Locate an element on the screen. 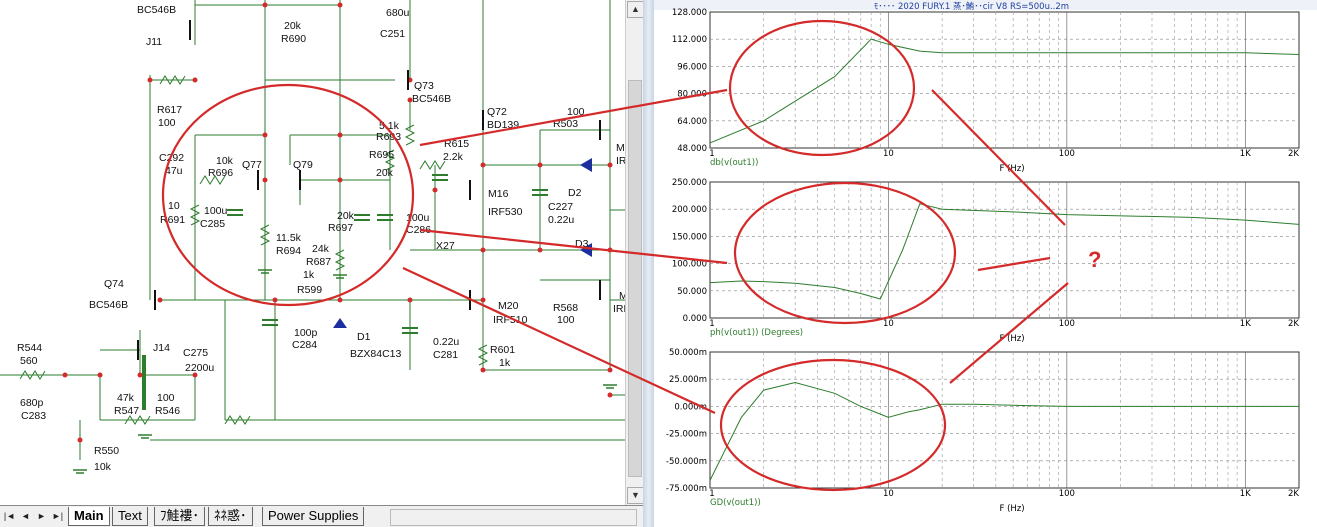  next-tab-icon: ► is located at coordinates (41, 516).